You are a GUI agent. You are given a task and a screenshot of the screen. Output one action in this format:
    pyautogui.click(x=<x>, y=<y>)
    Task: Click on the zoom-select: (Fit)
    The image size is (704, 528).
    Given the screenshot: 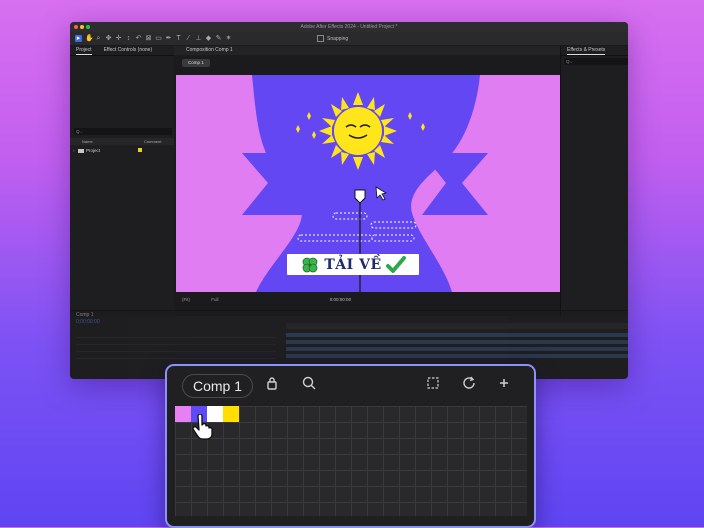 What is the action you would take?
    pyautogui.click(x=186, y=299)
    